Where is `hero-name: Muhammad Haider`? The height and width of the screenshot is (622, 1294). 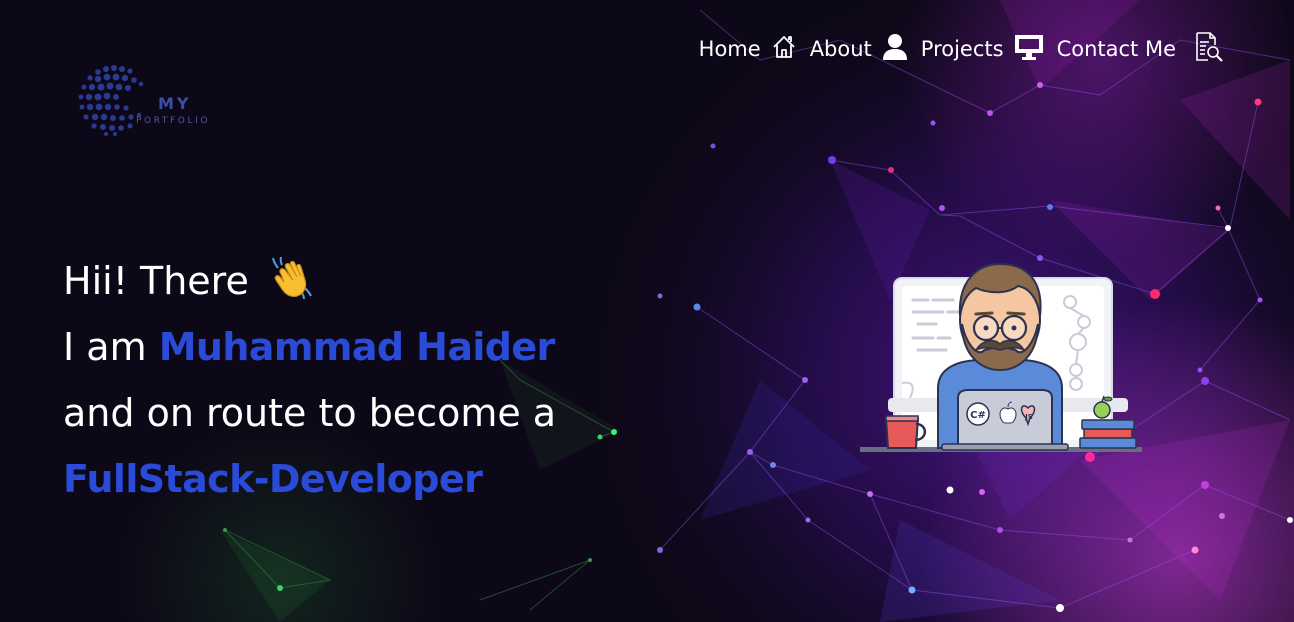
hero-name: Muhammad Haider is located at coordinates (357, 347).